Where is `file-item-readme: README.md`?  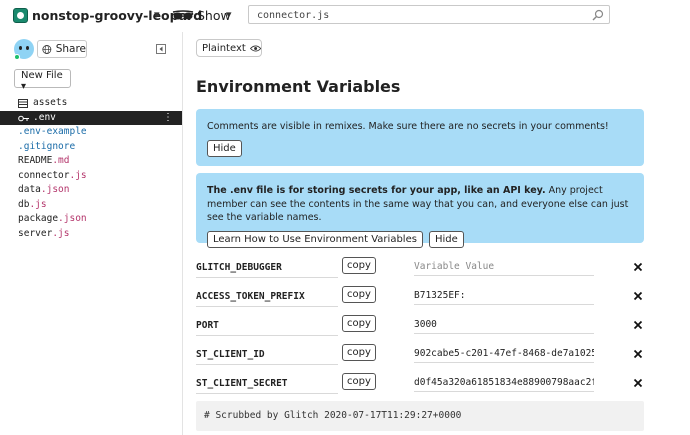
file-item-readme: README.md is located at coordinates (91, 161).